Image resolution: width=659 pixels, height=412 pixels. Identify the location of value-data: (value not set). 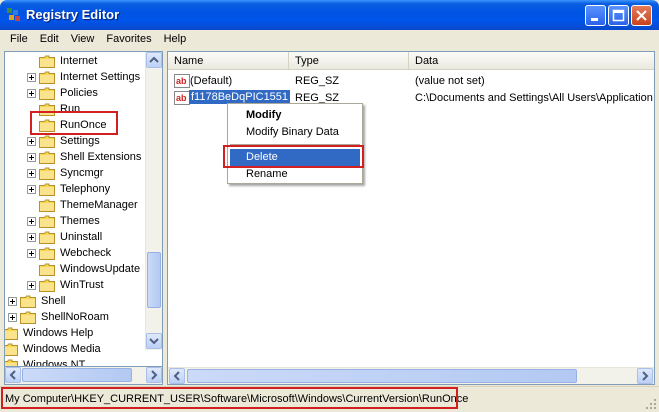
(450, 81).